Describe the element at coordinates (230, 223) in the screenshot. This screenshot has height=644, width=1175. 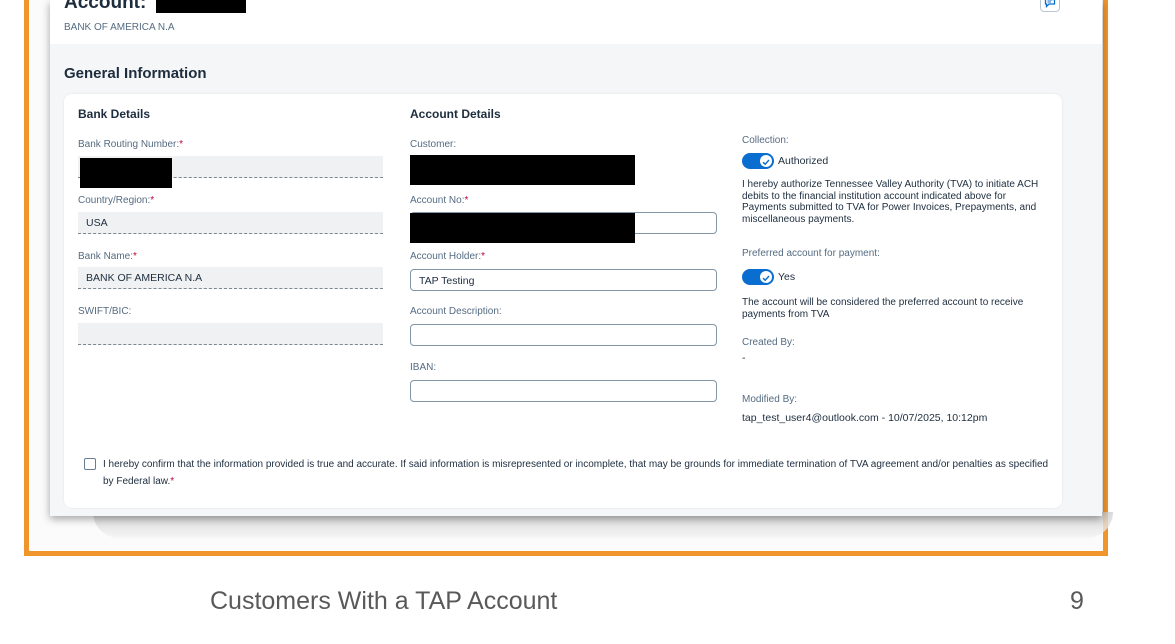
I see `country-field: USA` at that location.